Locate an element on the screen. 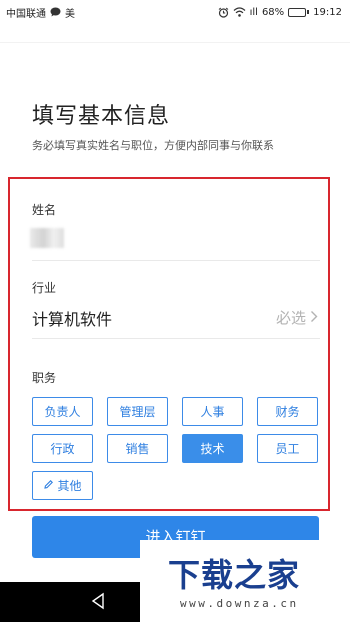  battery-percent: 68% is located at coordinates (273, 12).